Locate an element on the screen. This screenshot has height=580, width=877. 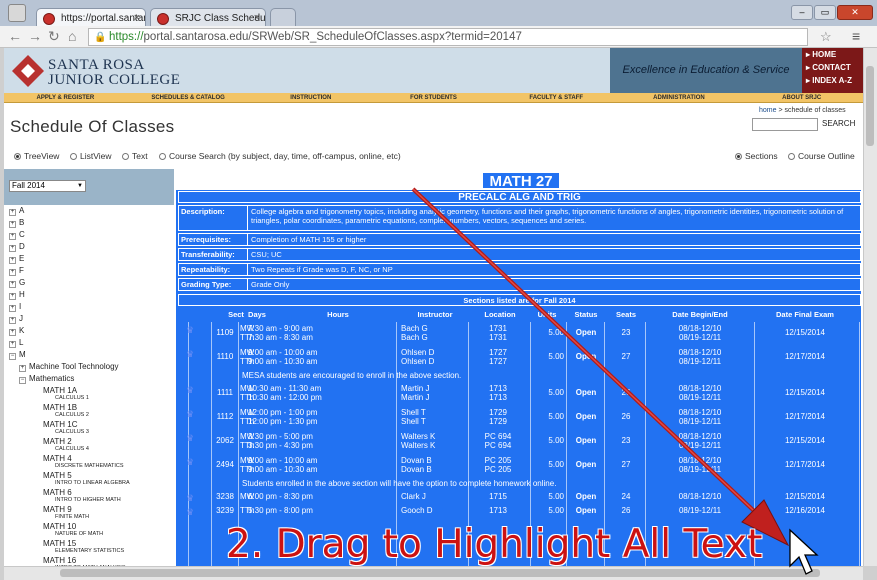
tree-letter: + B is located at coordinates (91, 223).